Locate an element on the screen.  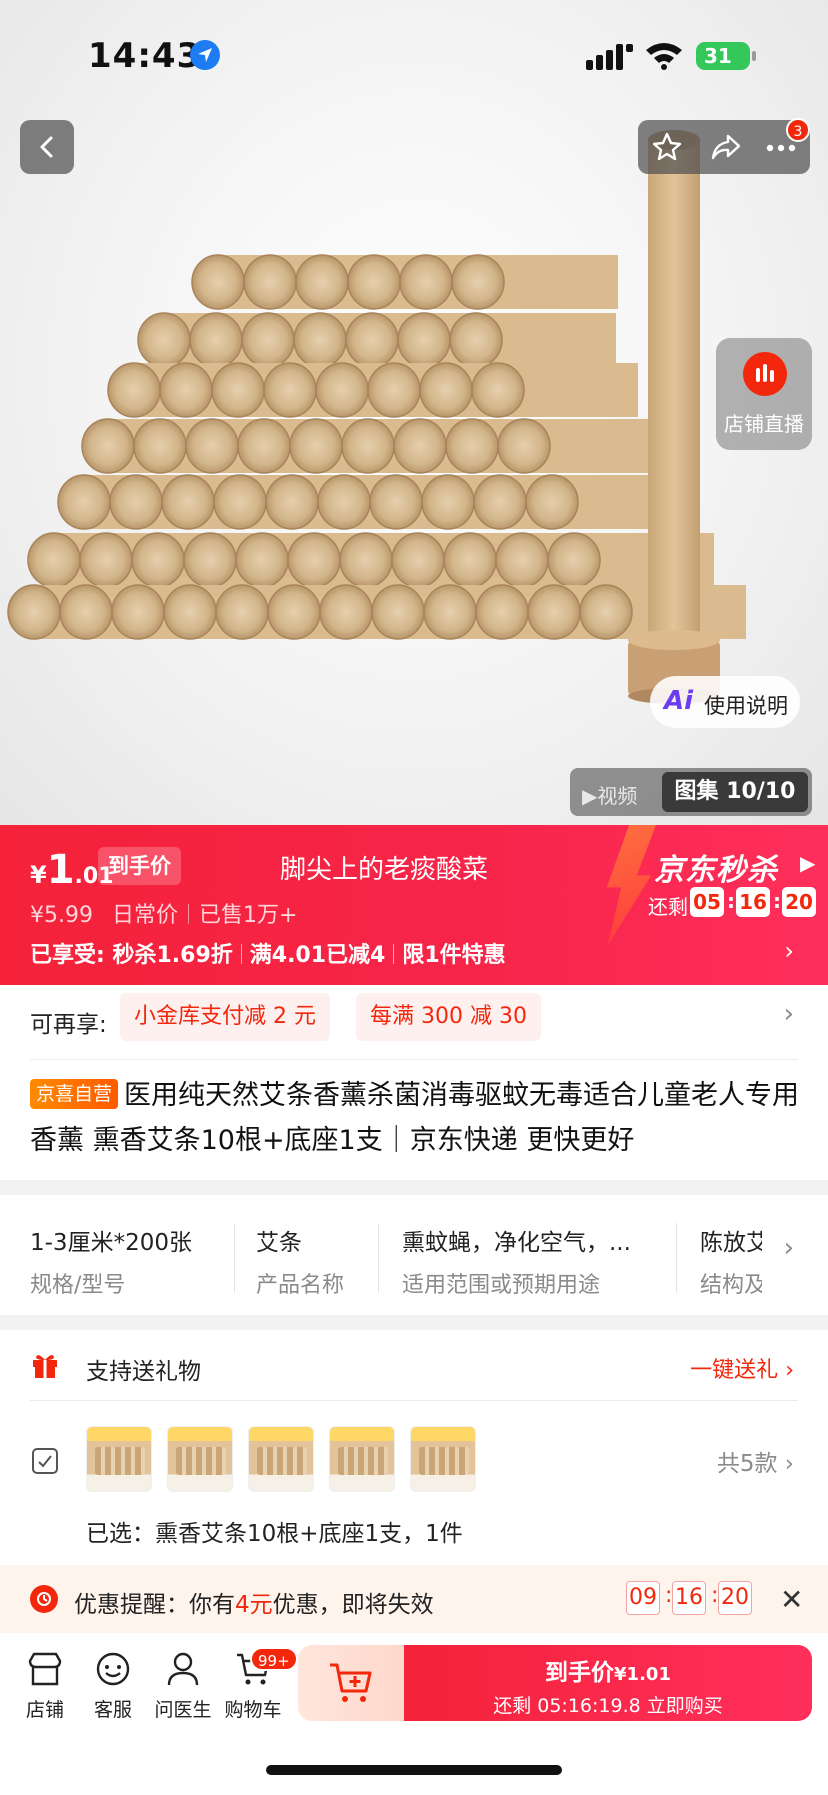
original-price-label: 日常价 is located at coordinates (144, 915).